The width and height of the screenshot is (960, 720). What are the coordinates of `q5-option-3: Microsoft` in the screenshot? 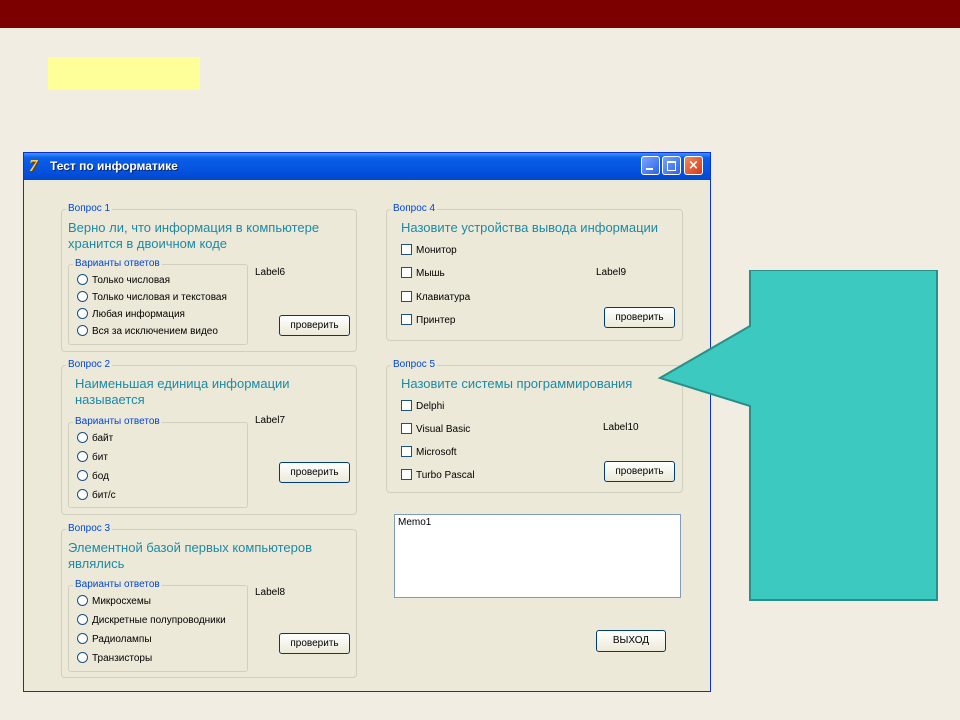 It's located at (429, 453).